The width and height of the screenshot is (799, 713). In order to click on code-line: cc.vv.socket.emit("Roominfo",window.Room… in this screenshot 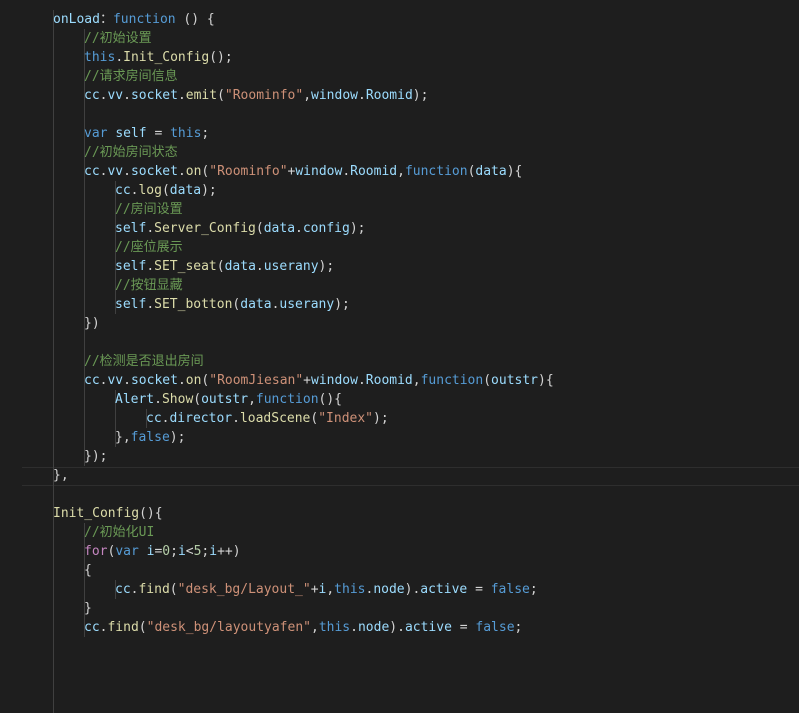, I will do `click(256, 95)`.